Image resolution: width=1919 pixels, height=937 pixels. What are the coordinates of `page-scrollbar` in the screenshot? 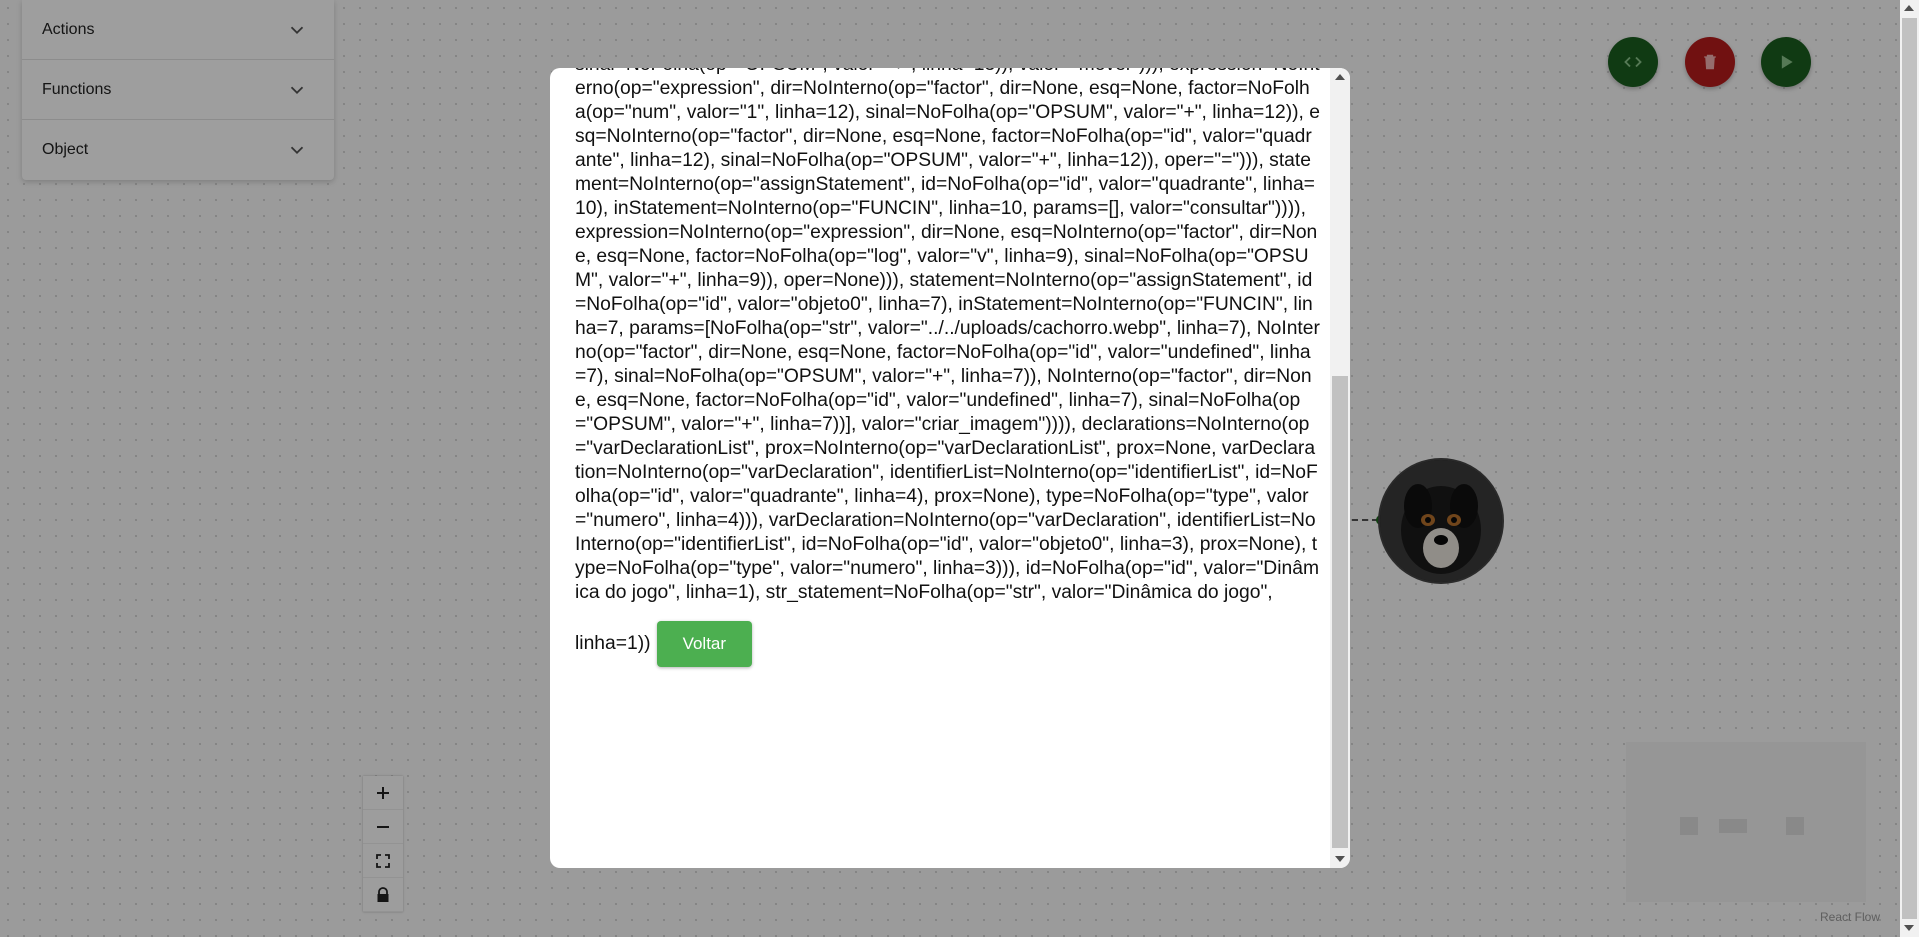 It's located at (1909, 468).